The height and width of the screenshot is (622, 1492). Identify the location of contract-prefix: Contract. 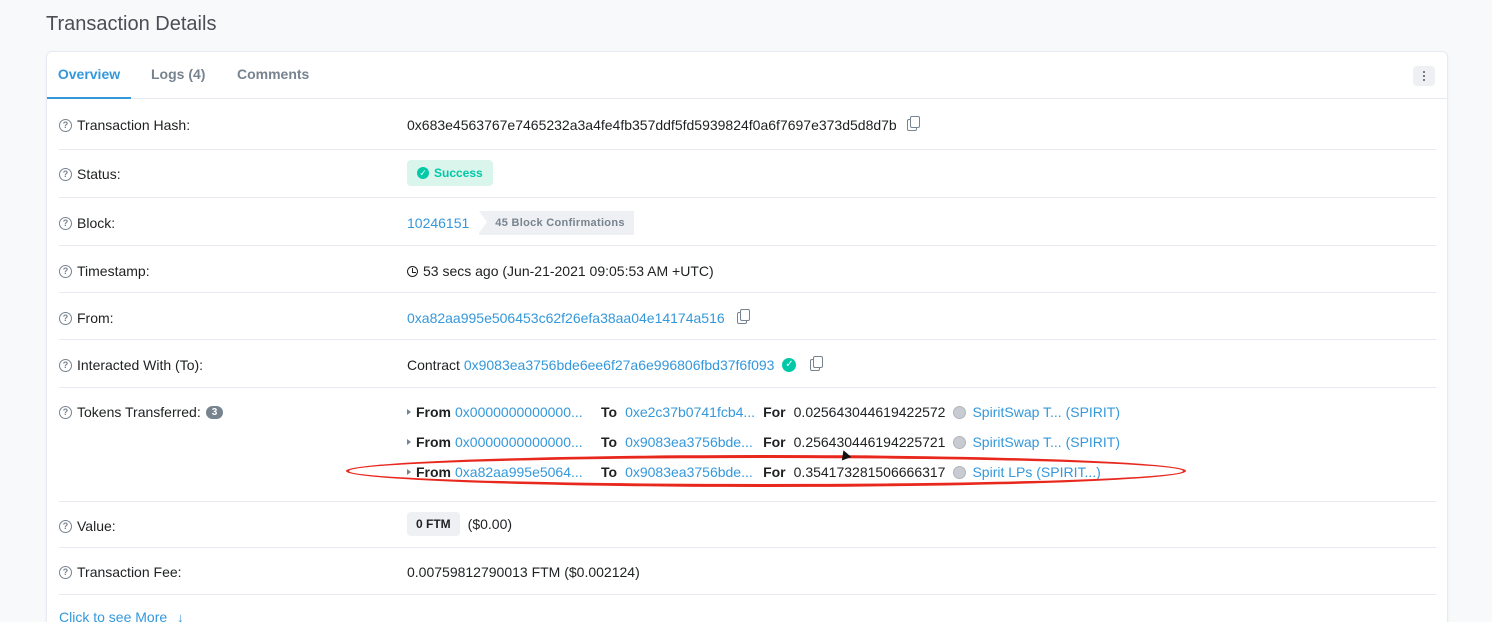
(433, 365).